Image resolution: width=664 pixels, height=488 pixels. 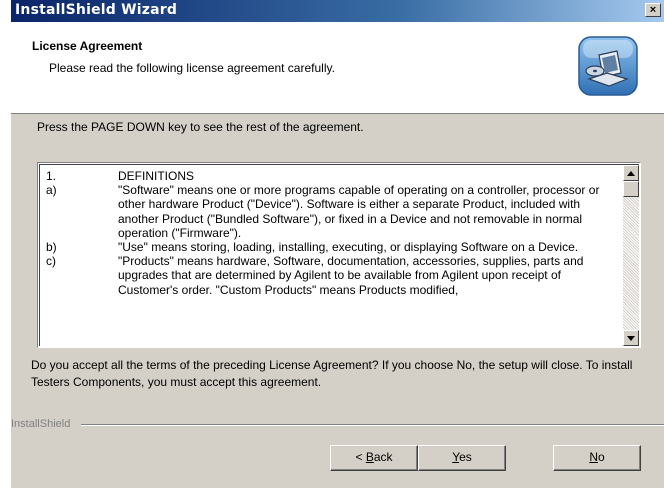 I want to click on scroll-down-button, so click(x=631, y=338).